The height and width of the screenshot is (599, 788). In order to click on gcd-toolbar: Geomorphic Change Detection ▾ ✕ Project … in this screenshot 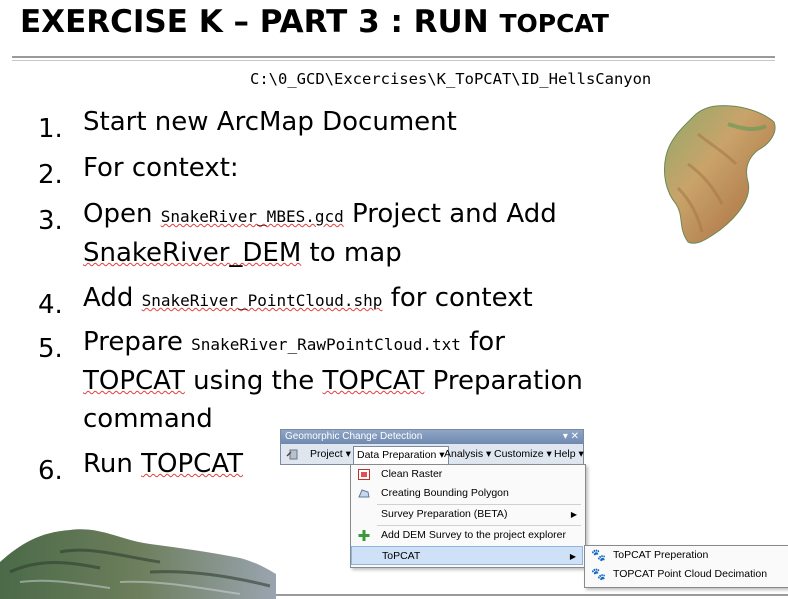, I will do `click(432, 447)`.